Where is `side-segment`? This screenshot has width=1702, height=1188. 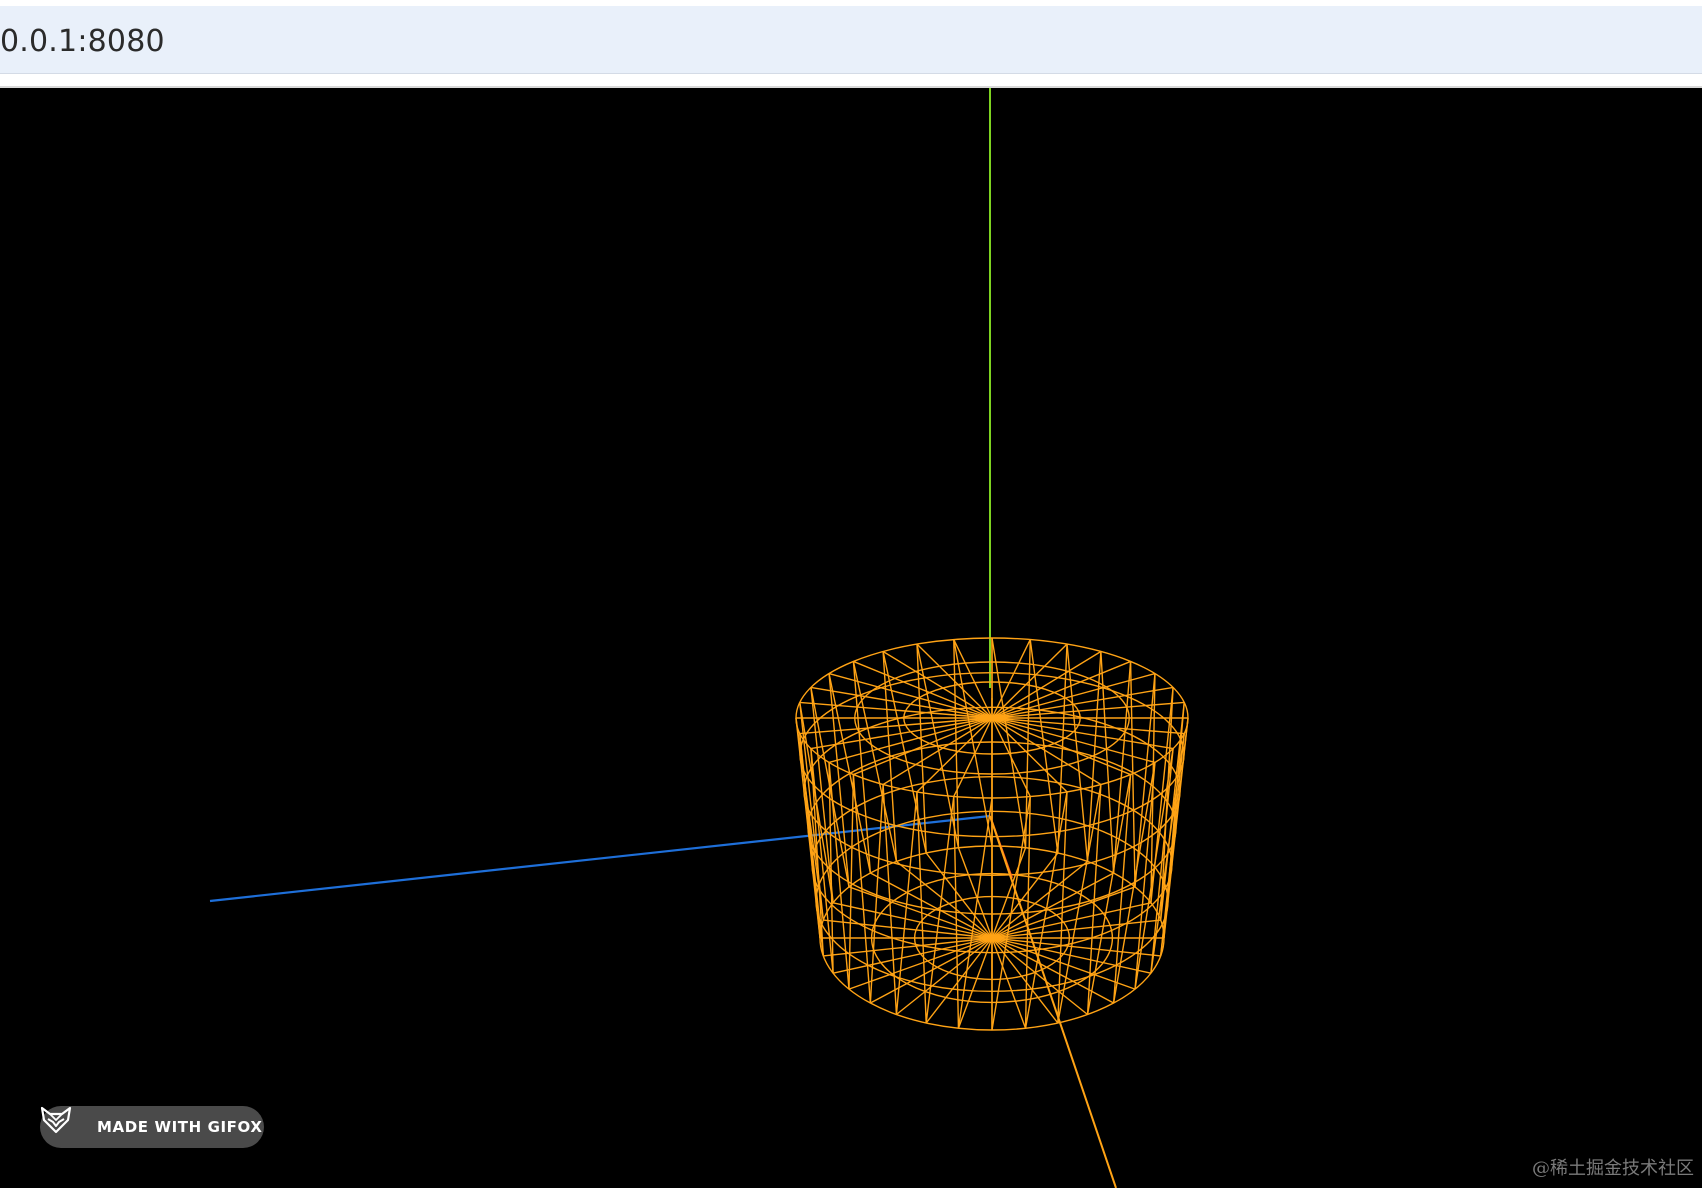
side-segment is located at coordinates (1172, 811).